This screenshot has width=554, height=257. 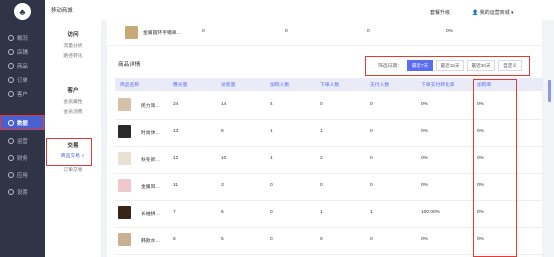 What do you see at coordinates (73, 55) in the screenshot?
I see `submenu-link-path: 路径转化` at bounding box center [73, 55].